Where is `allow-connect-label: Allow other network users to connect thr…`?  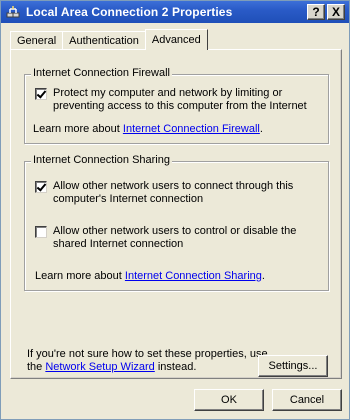 allow-connect-label: Allow other network users to connect thr… is located at coordinates (186, 193).